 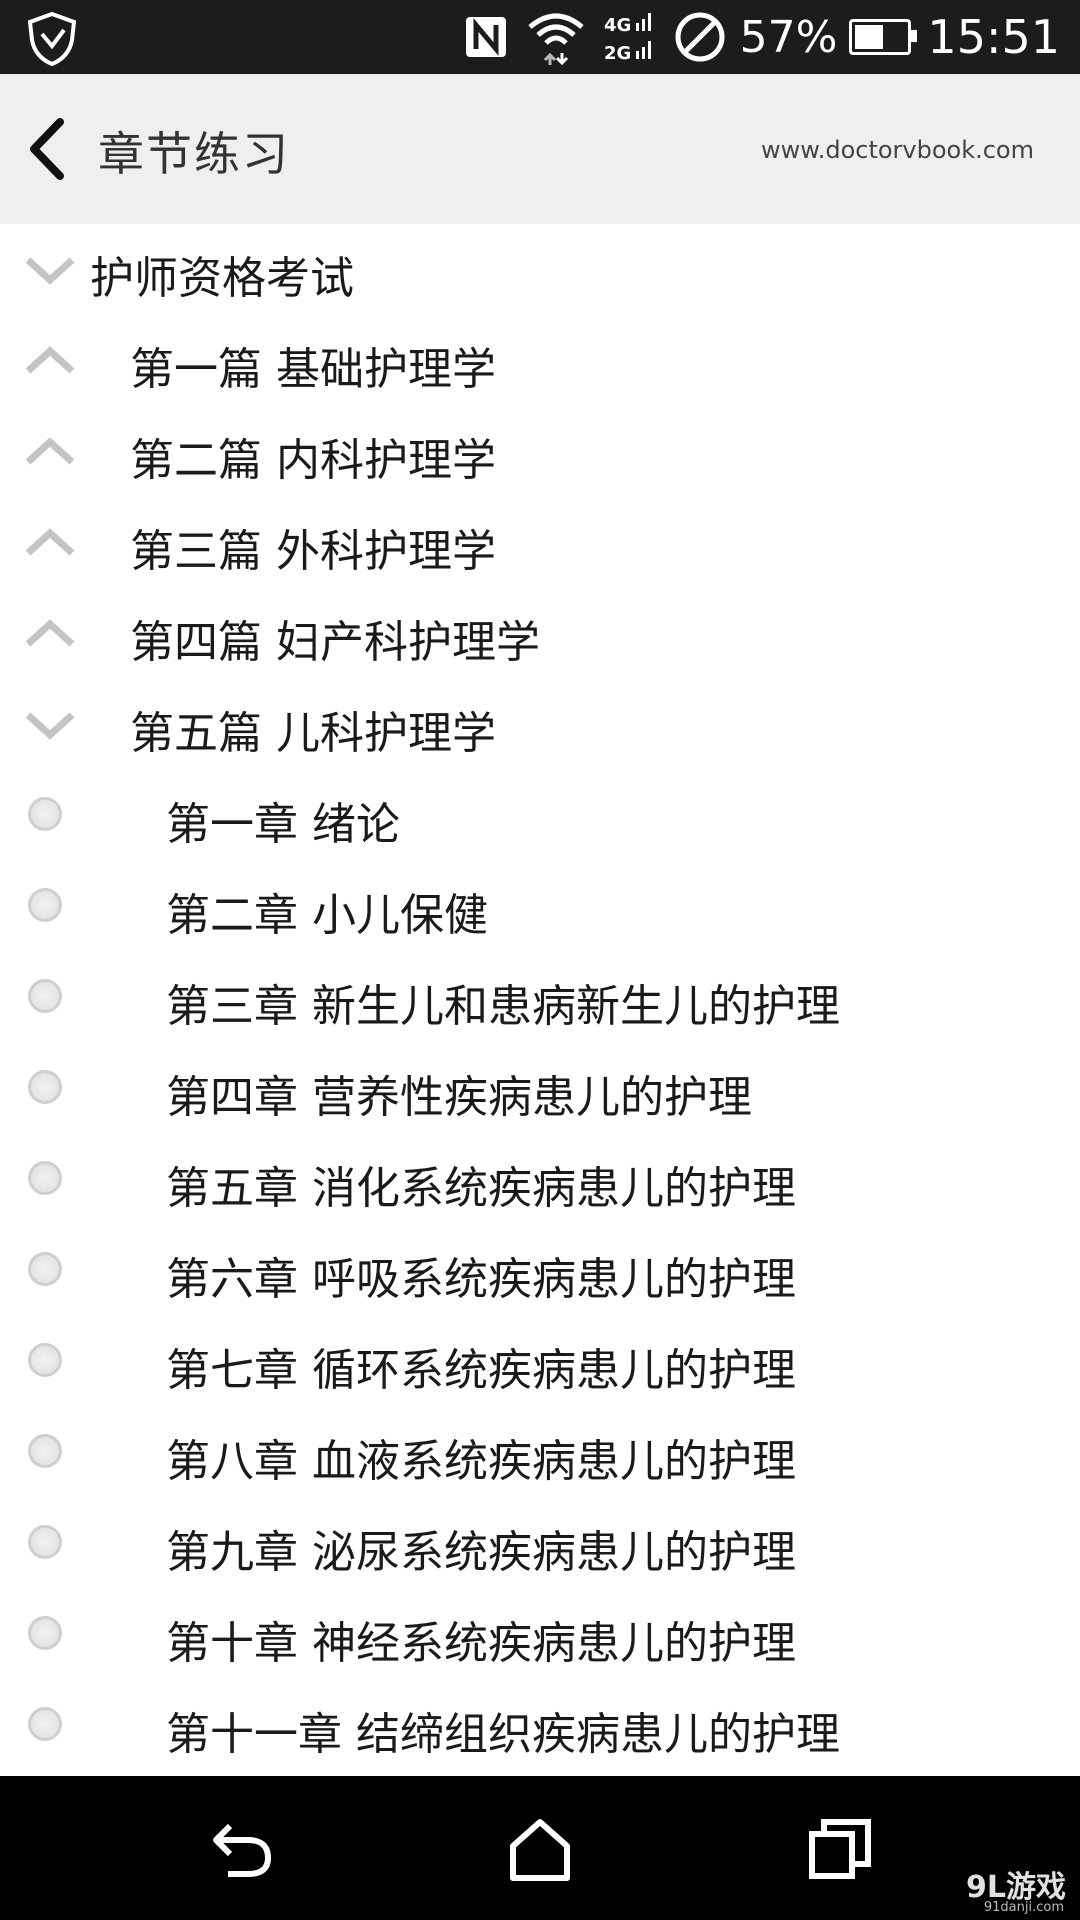 I want to click on status-bar: 4G 2G 57% 15:51, so click(x=540, y=37).